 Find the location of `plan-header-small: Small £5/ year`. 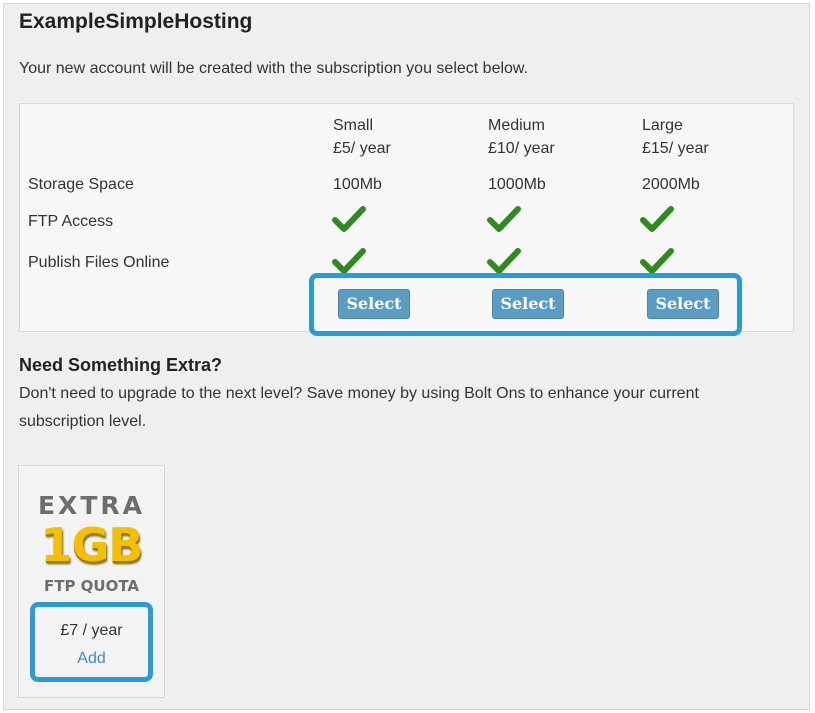

plan-header-small: Small £5/ year is located at coordinates (362, 137).